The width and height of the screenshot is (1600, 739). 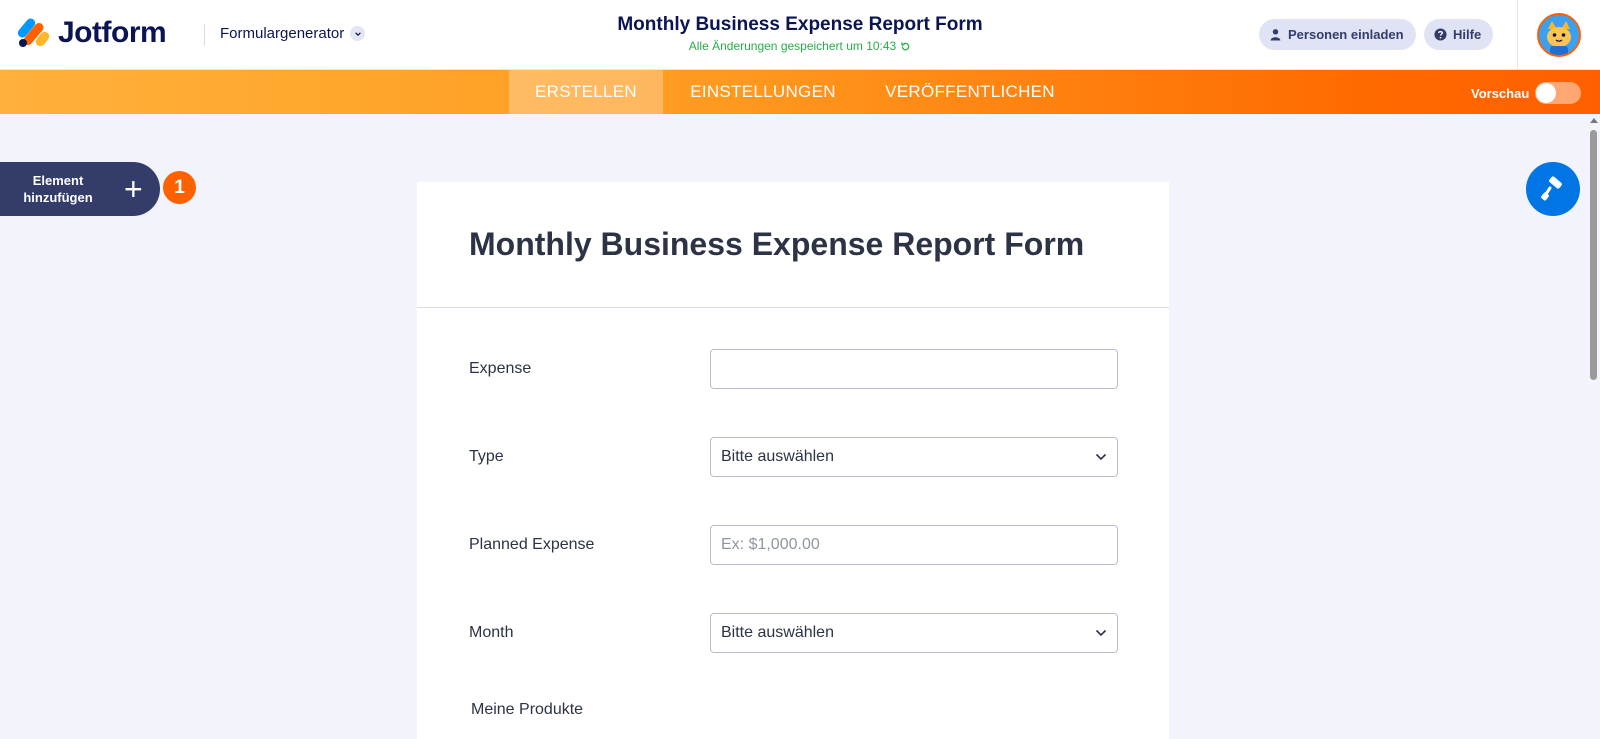 I want to click on scroll-up-arrow-icon, so click(x=1594, y=120).